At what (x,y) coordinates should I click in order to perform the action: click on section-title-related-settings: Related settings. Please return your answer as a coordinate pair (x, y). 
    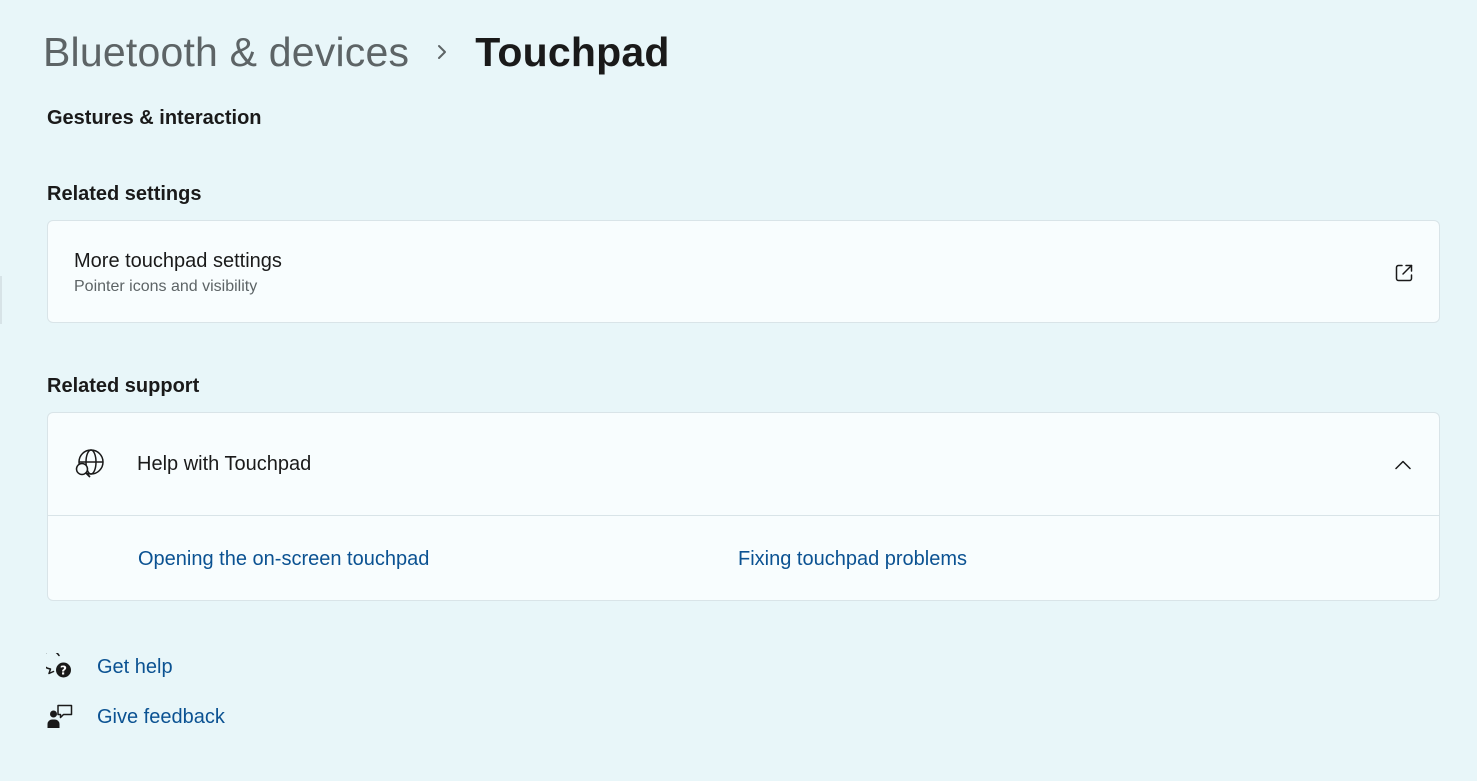
    Looking at the image, I should click on (124, 194).